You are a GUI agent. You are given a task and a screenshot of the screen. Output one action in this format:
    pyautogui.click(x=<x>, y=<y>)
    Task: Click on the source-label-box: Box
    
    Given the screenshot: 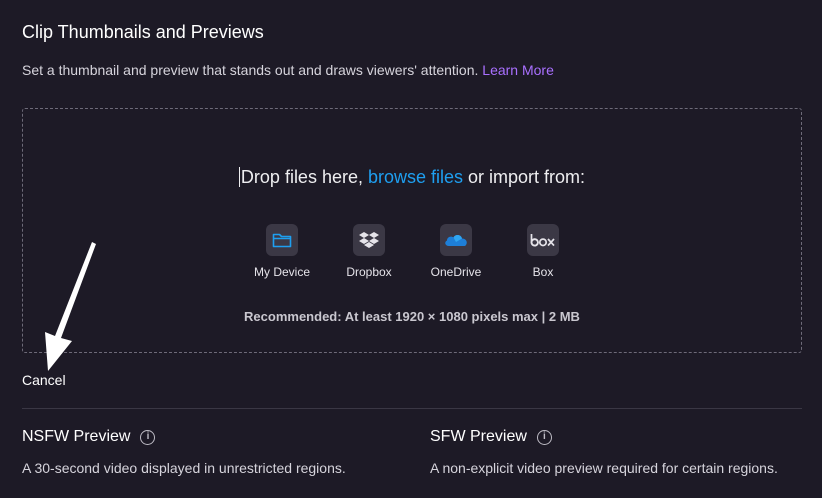 What is the action you would take?
    pyautogui.click(x=543, y=272)
    